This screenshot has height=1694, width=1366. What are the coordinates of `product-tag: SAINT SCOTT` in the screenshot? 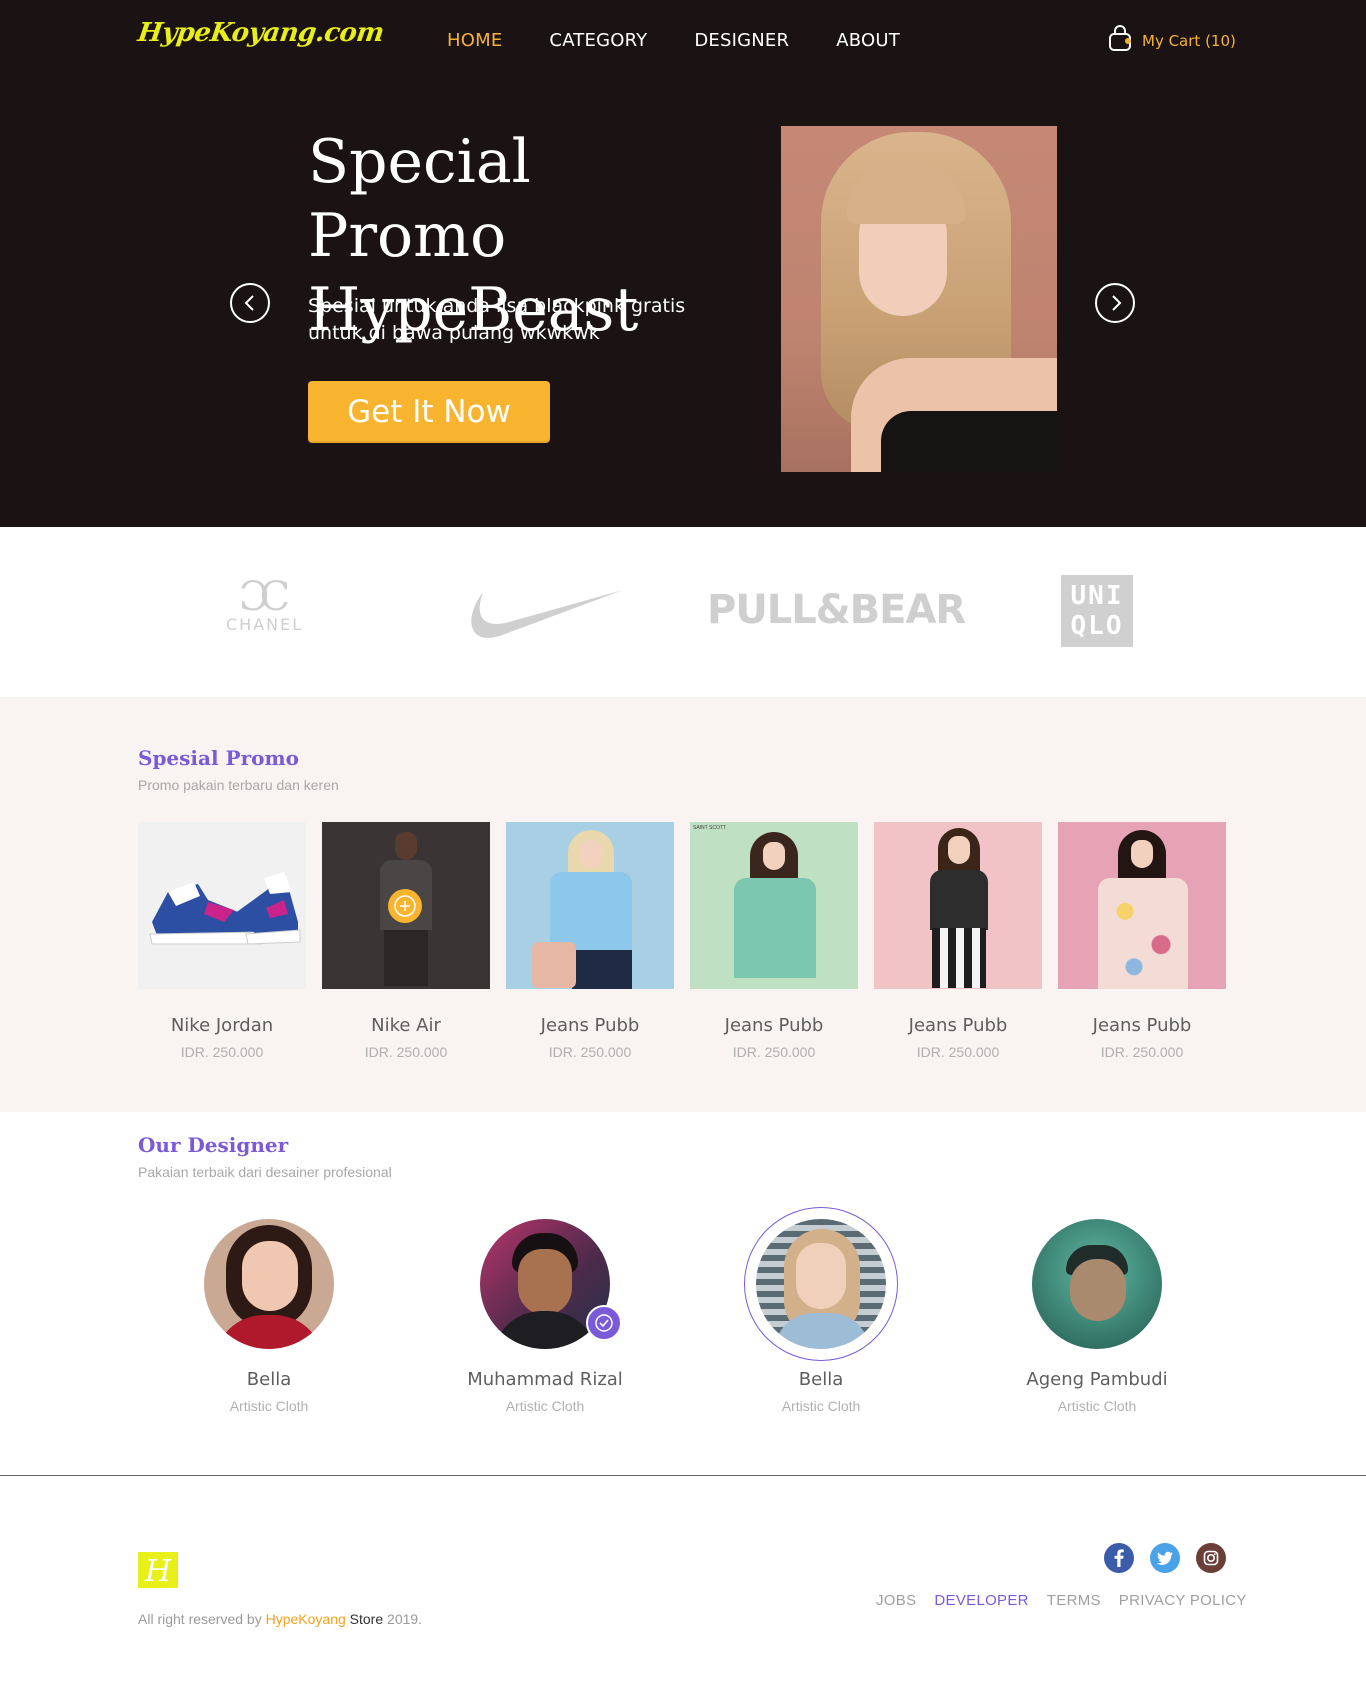 It's located at (709, 828).